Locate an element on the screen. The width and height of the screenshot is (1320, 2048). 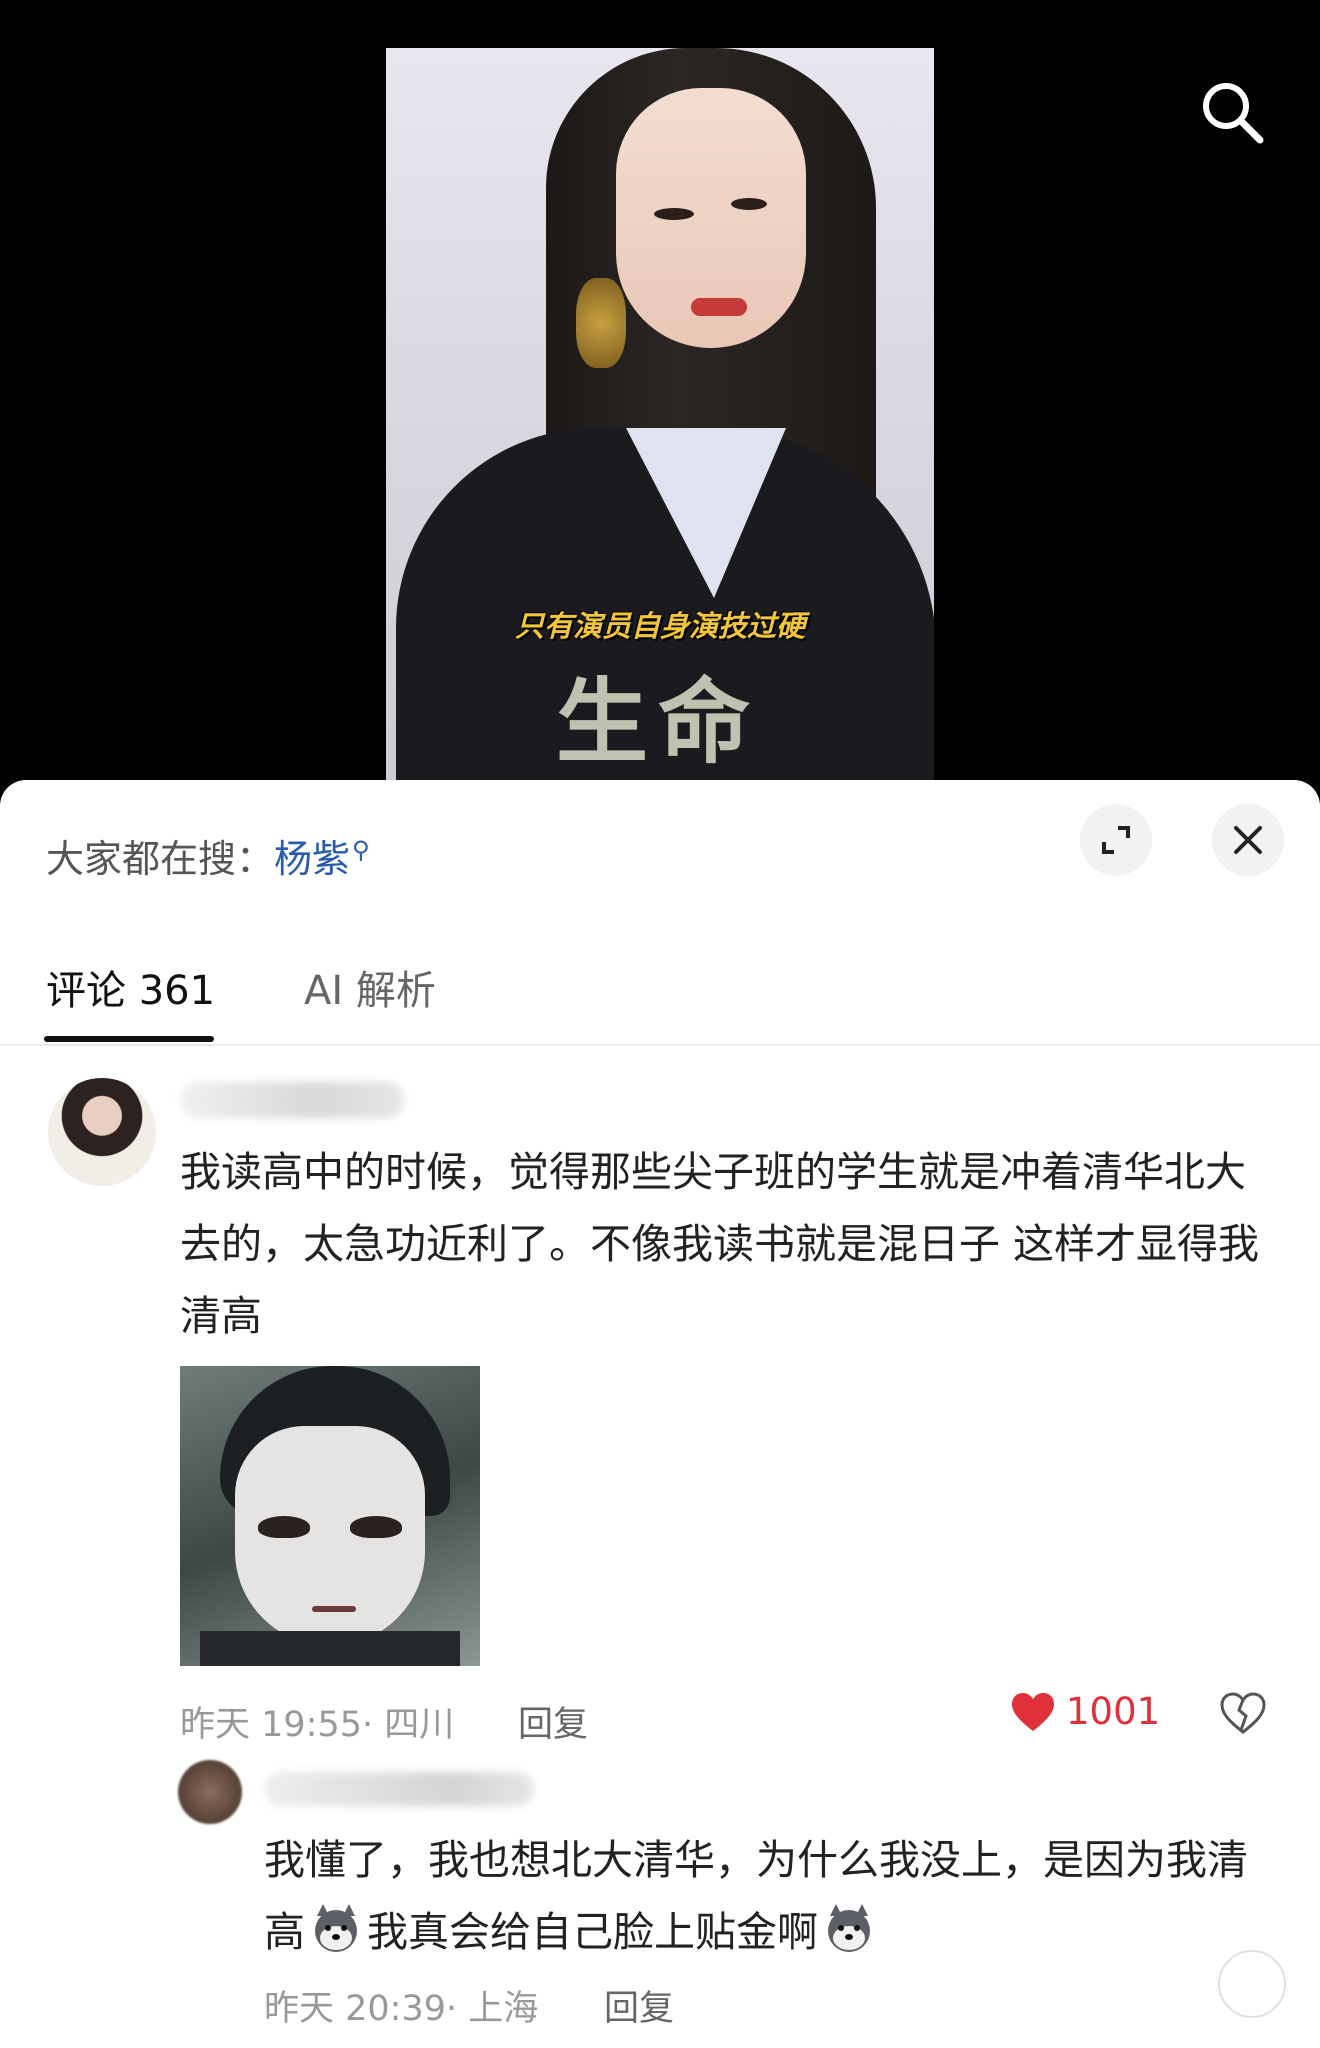
sticker-face is located at coordinates (330, 1536).